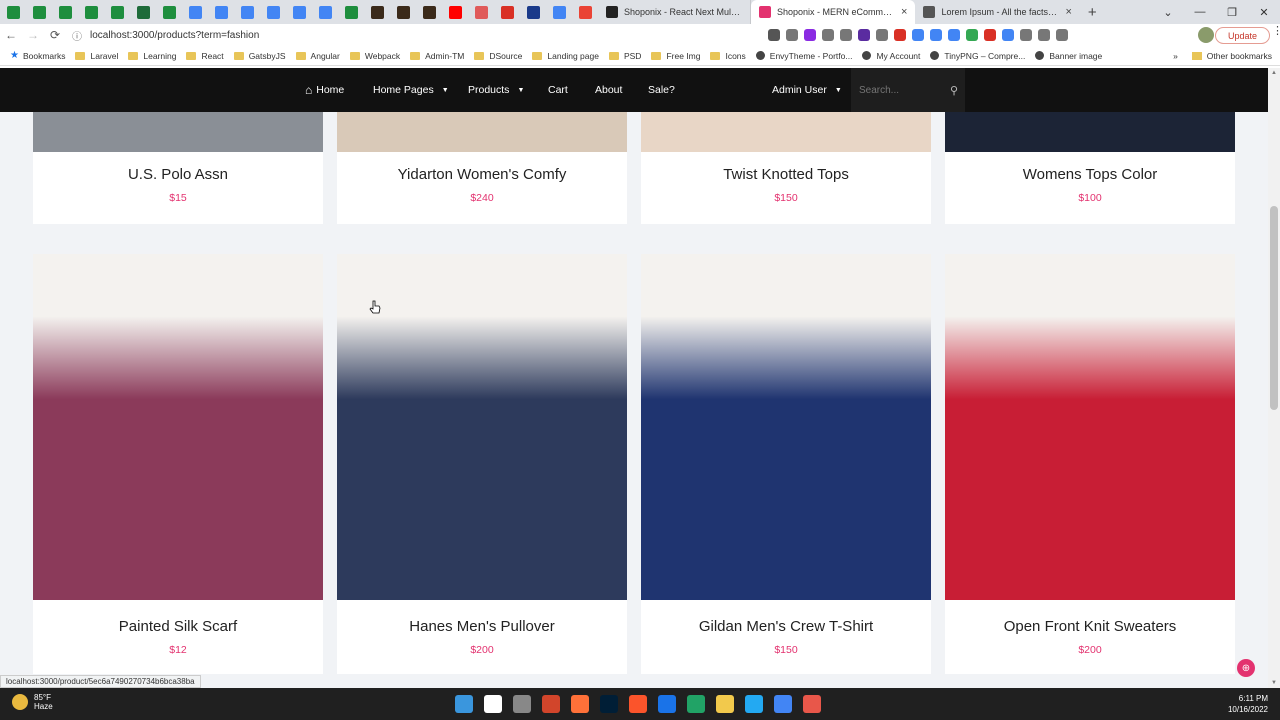 The image size is (1280, 720). What do you see at coordinates (624, 56) in the screenshot?
I see `bookmark-item: PSD` at bounding box center [624, 56].